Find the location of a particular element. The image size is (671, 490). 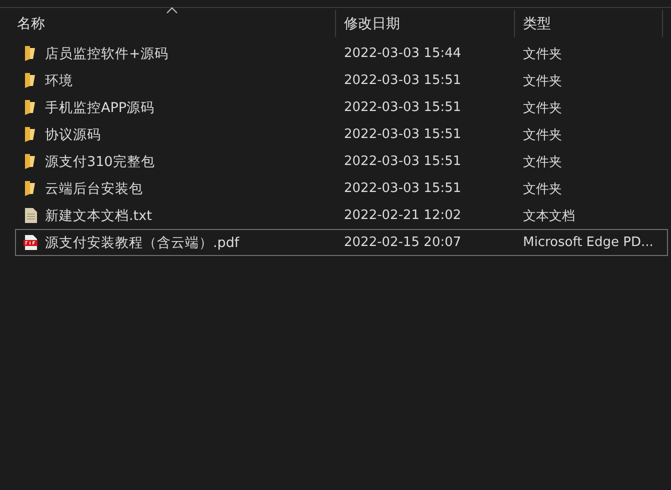

file-row: 环境 2022-03-03 15:51 文件夹 is located at coordinates (341, 80).